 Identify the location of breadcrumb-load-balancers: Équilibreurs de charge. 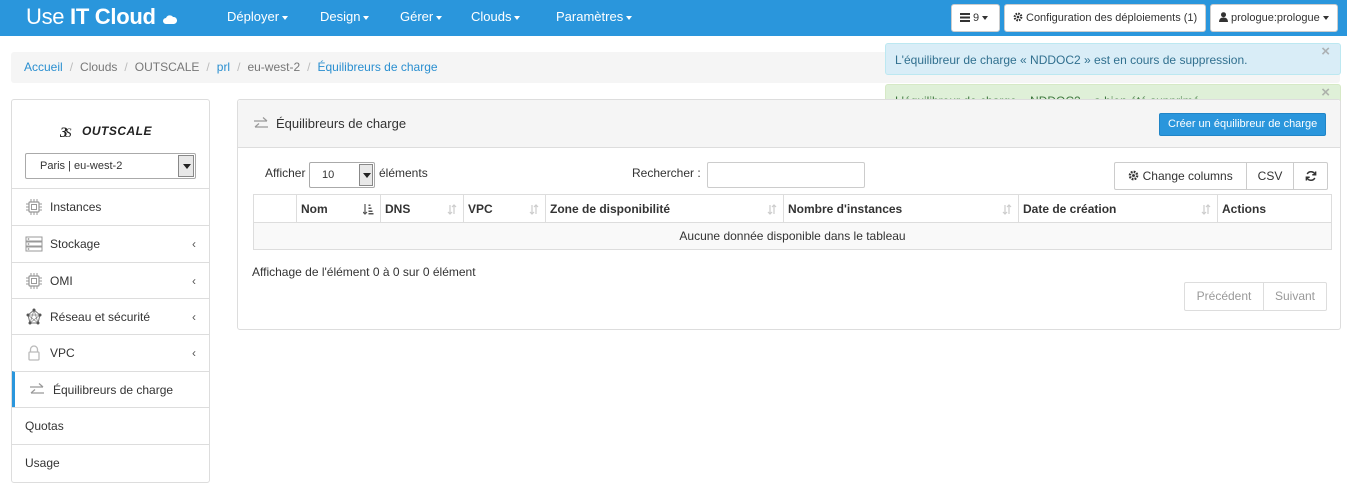
(377, 67).